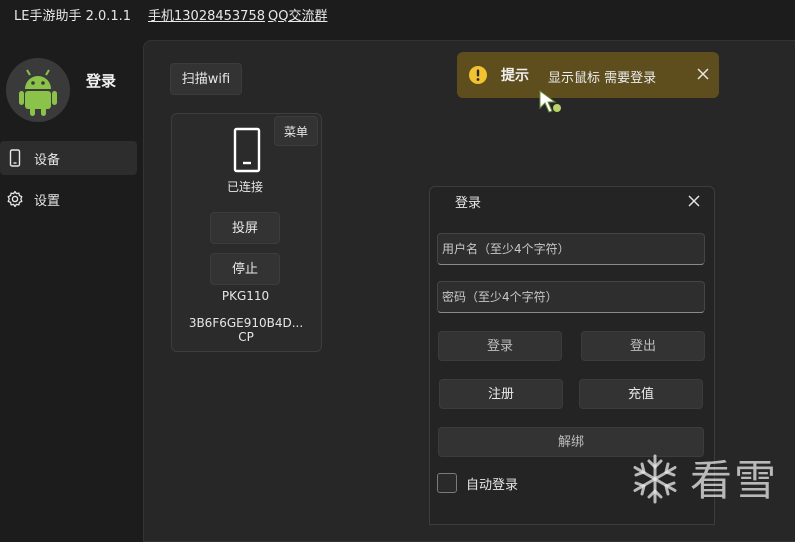 The width and height of the screenshot is (795, 542). I want to click on dialog-title: 登录, so click(468, 203).